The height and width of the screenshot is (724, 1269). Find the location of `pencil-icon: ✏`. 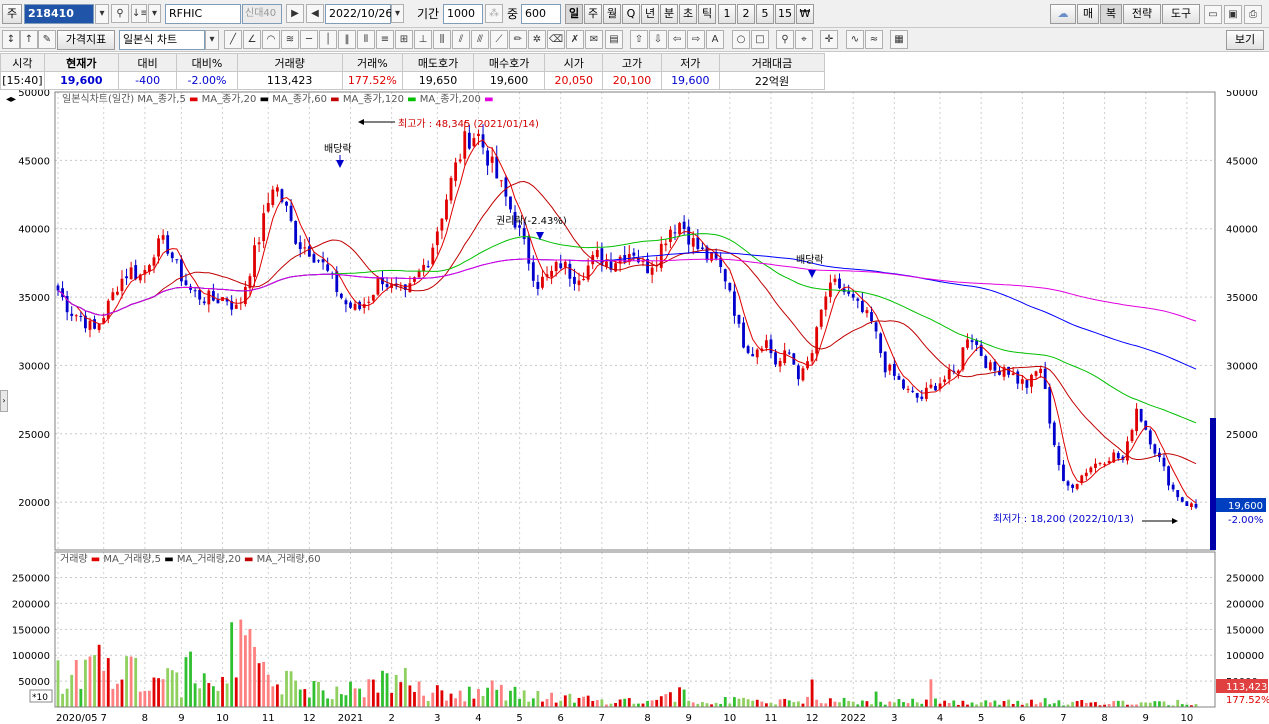

pencil-icon: ✏ is located at coordinates (518, 39).